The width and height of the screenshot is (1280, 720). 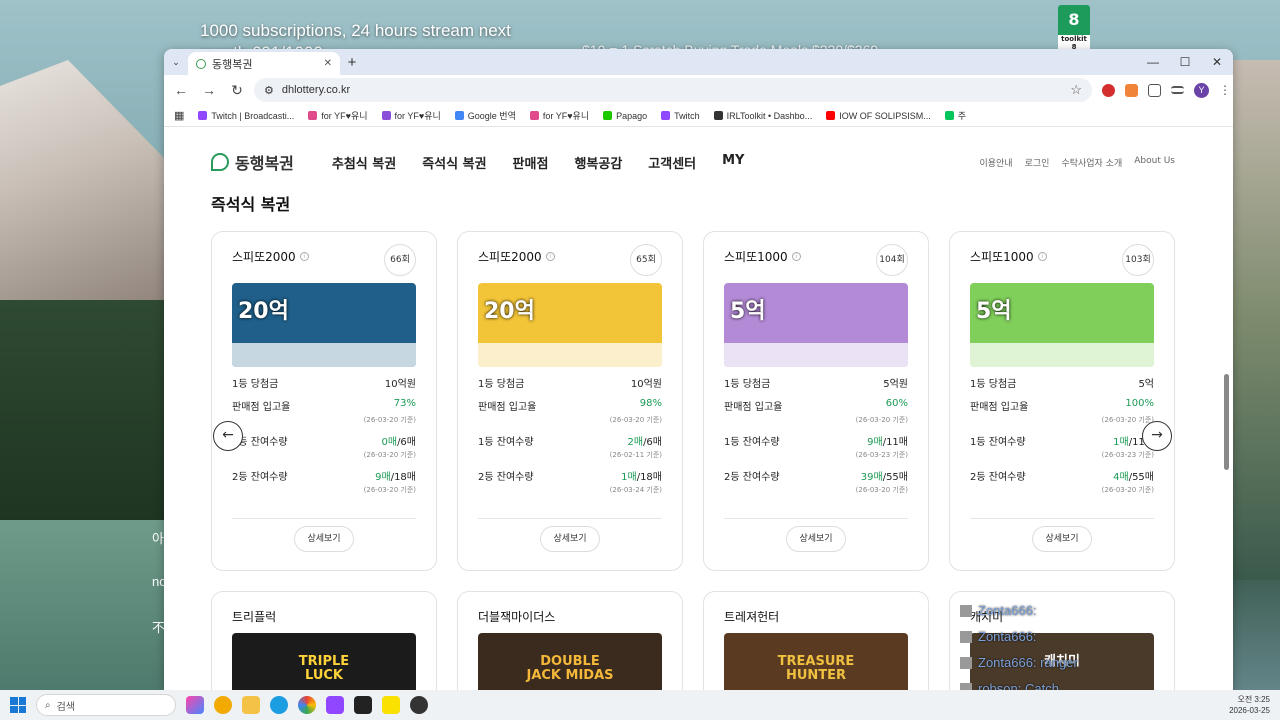 I want to click on url-text: dhlottery.co.kr, so click(x=316, y=90).